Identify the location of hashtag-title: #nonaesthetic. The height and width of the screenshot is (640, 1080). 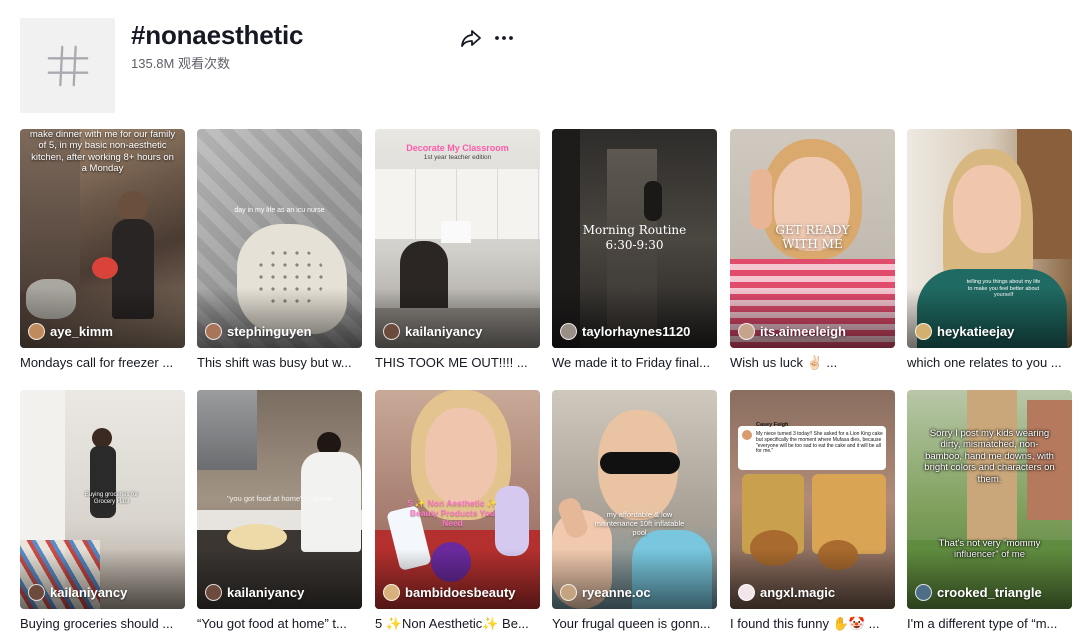
(217, 35).